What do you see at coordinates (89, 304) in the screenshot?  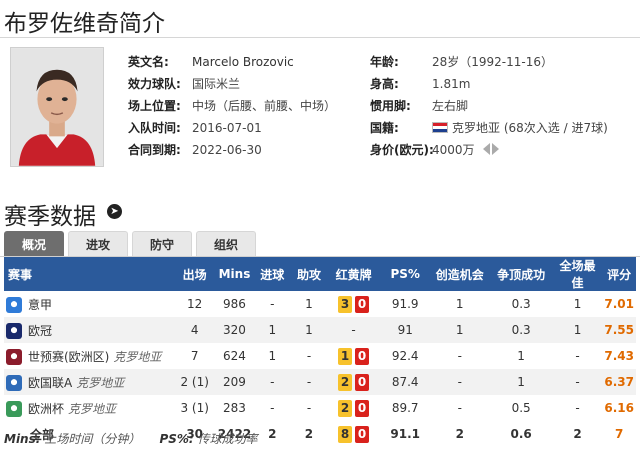 I see `competition-cell: 意甲` at bounding box center [89, 304].